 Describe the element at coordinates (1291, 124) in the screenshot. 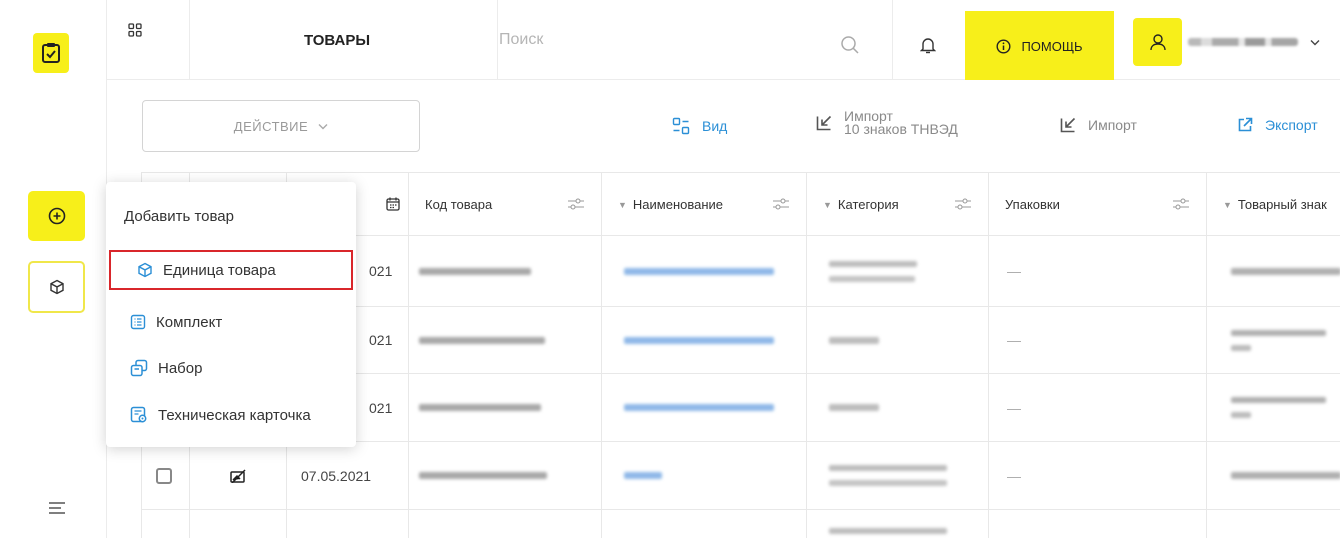

I see `export-label: Экспорт` at that location.